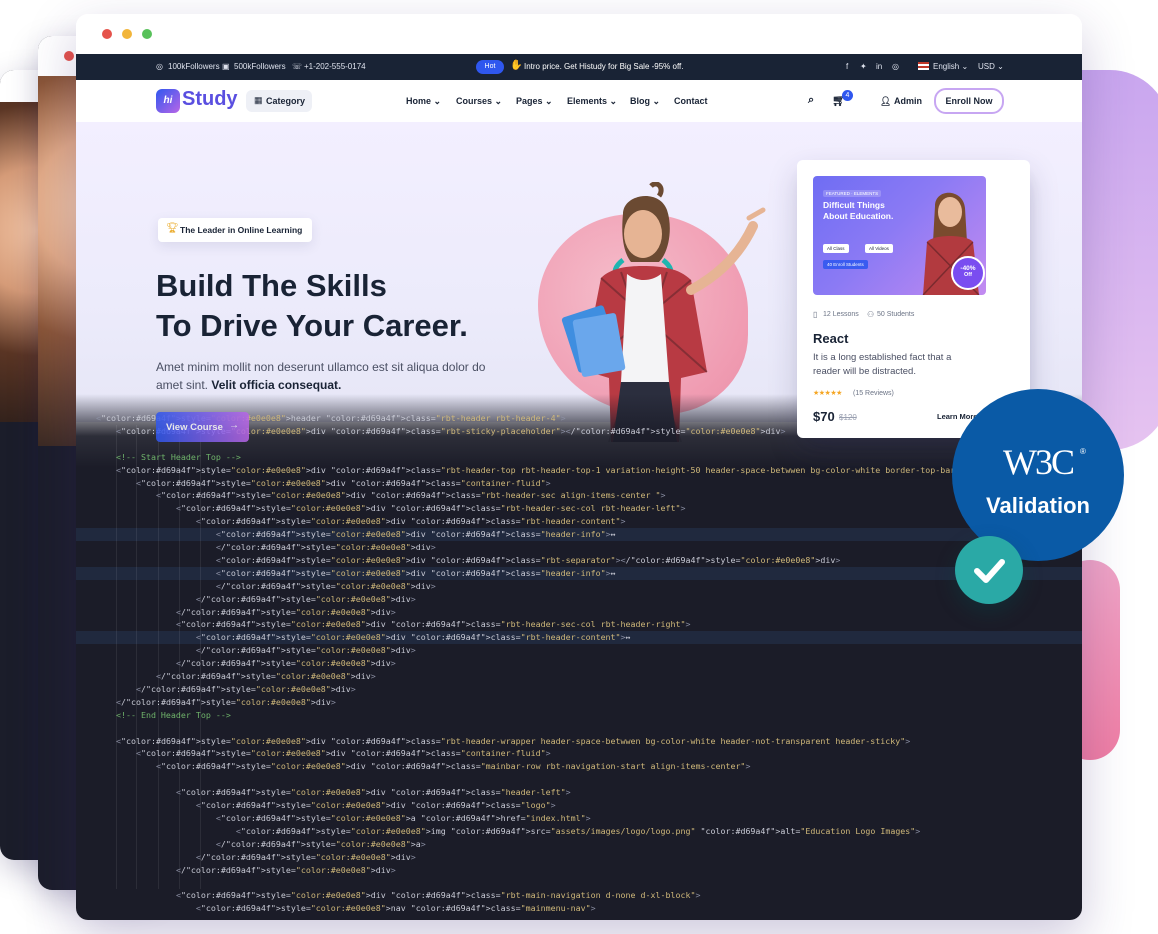  Describe the element at coordinates (836, 248) in the screenshot. I see `banner-pill-all-class: All Class` at that location.